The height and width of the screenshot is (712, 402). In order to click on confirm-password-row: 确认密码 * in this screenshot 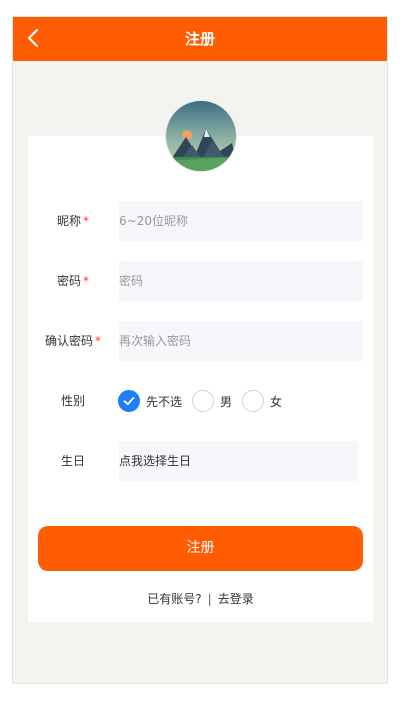, I will do `click(200, 341)`.